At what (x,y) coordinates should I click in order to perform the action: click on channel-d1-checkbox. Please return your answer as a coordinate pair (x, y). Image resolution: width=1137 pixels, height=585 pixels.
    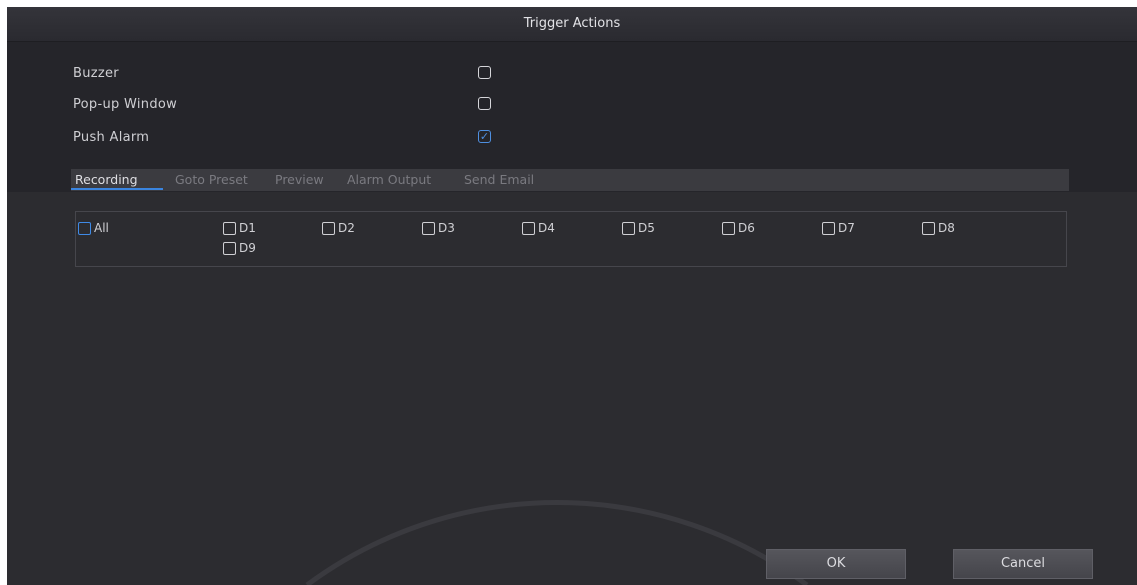
    Looking at the image, I should click on (229, 228).